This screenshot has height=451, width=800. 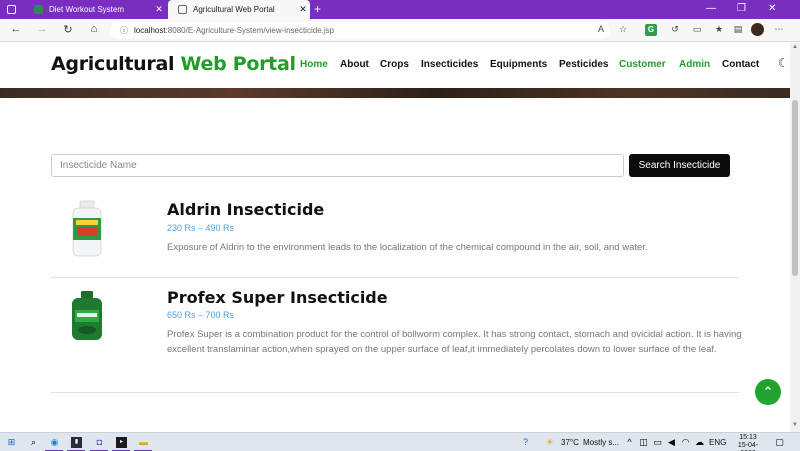 What do you see at coordinates (779, 29) in the screenshot?
I see `more-options-icon: ⋯` at bounding box center [779, 29].